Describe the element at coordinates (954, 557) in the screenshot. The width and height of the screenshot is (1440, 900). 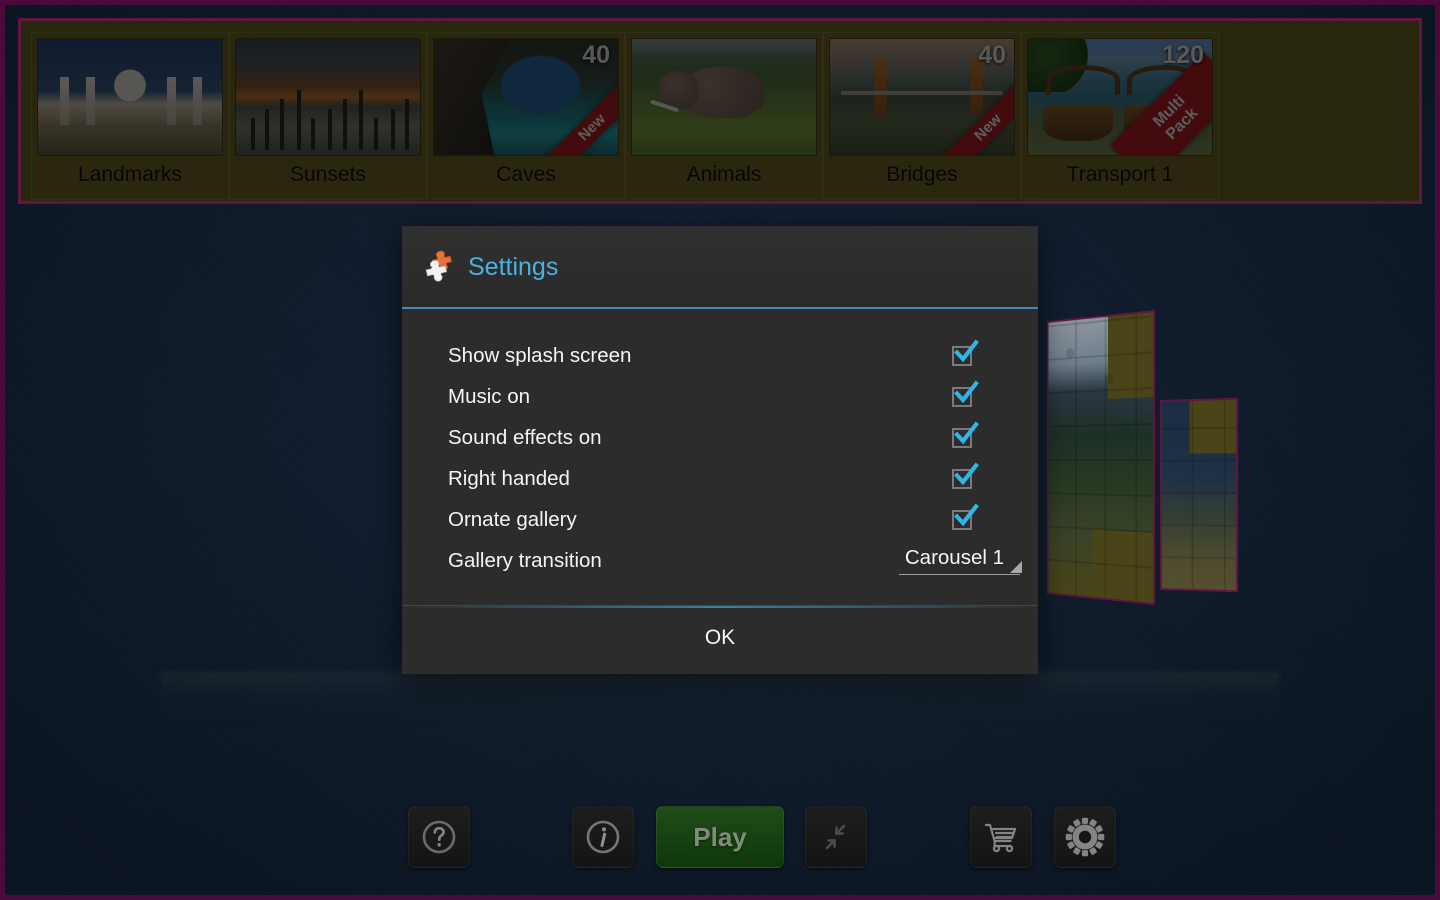
I see `dropdown-value: Carousel 1` at that location.